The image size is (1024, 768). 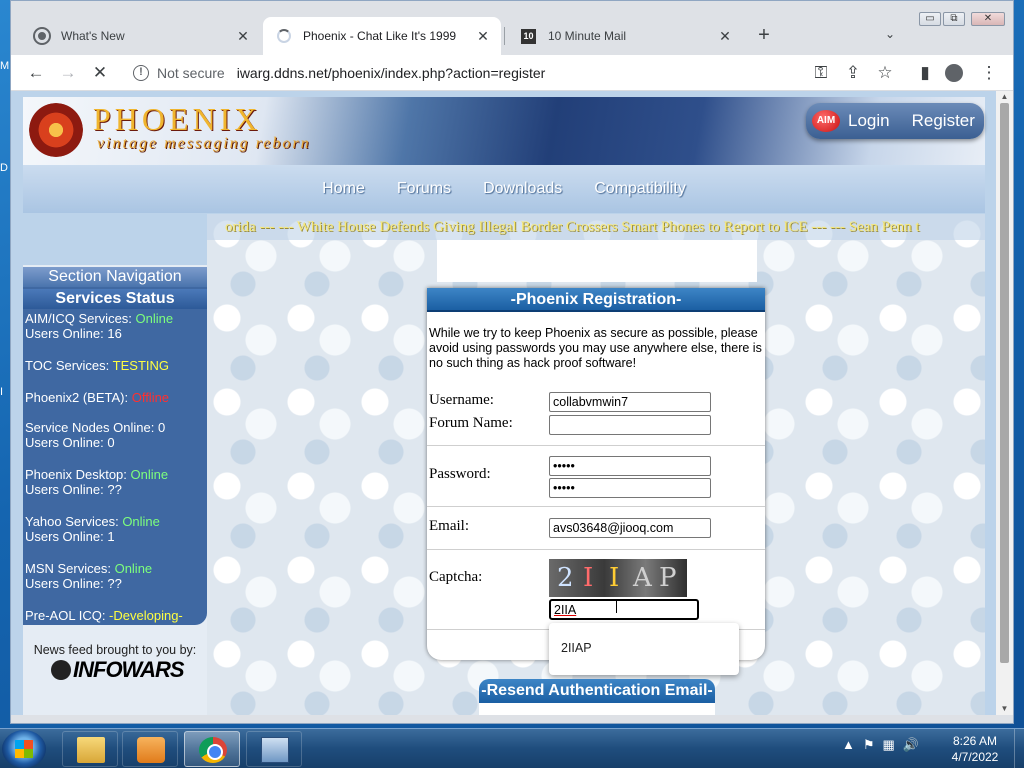 What do you see at coordinates (343, 189) in the screenshot?
I see `nav-home: Home` at bounding box center [343, 189].